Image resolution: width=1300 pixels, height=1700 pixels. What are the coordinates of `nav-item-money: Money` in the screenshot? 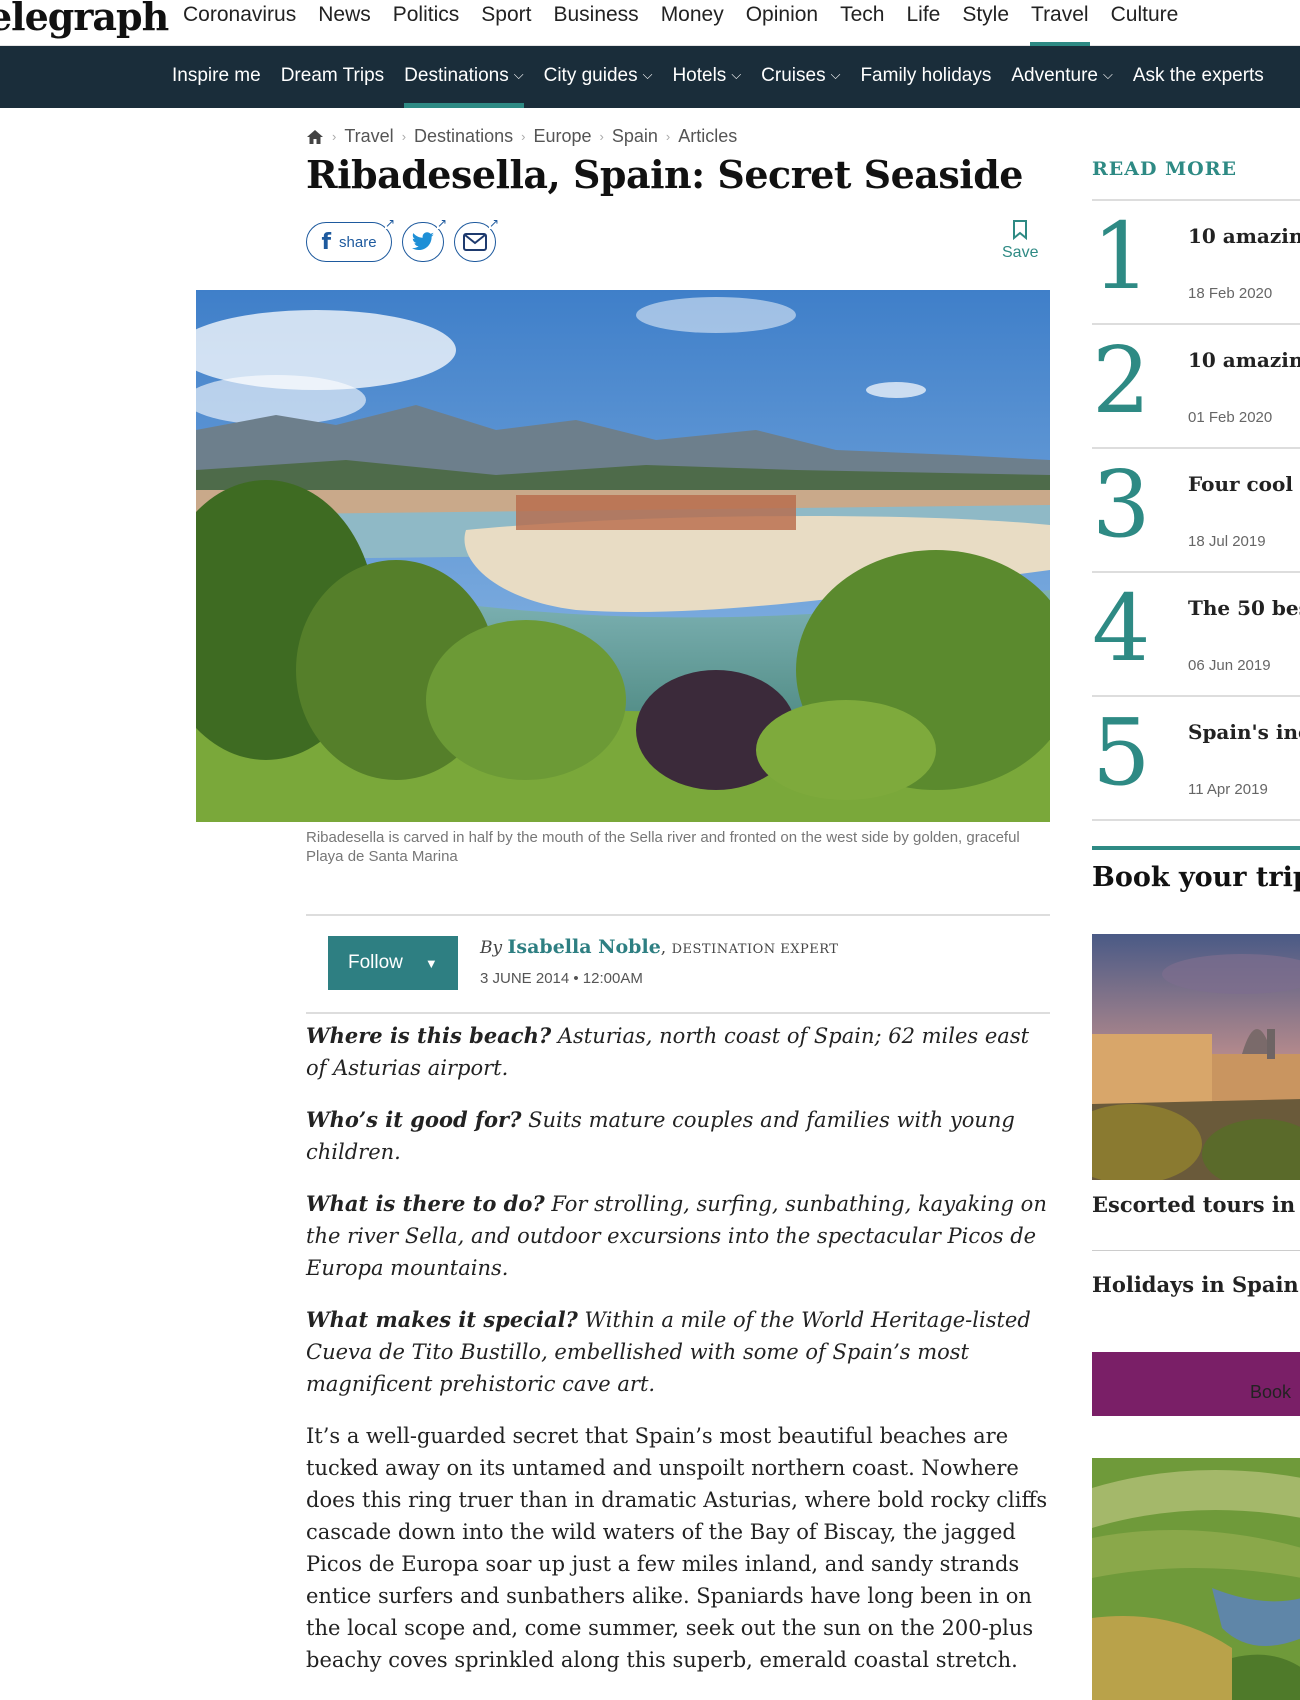 It's located at (692, 23).